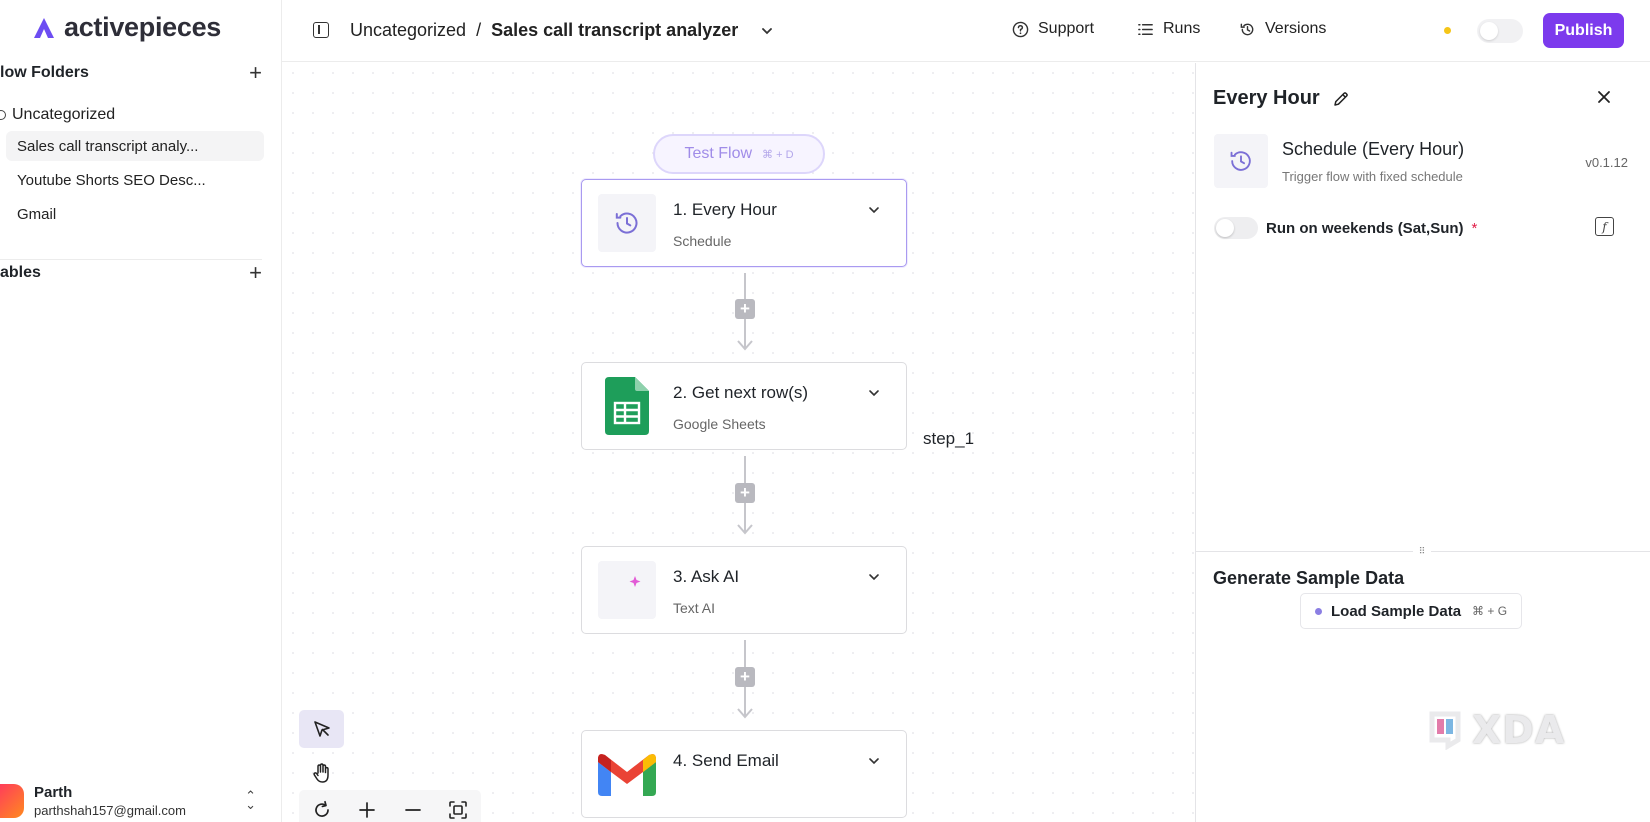  I want to click on test-flow-button: Test Flow ⌘ + D, so click(739, 154).